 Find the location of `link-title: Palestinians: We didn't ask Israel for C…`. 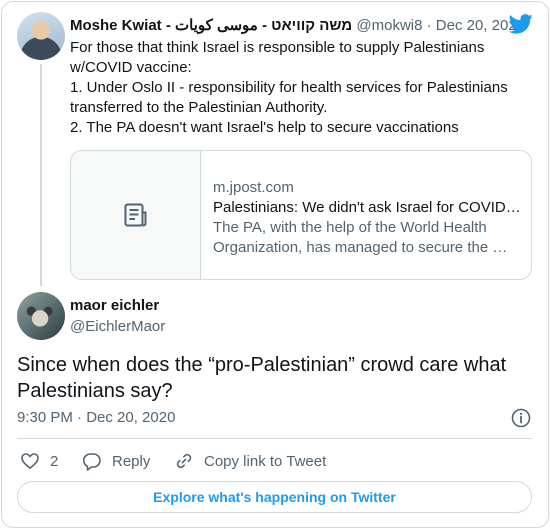

link-title: Palestinians: We didn't ask Israel for C… is located at coordinates (367, 207).